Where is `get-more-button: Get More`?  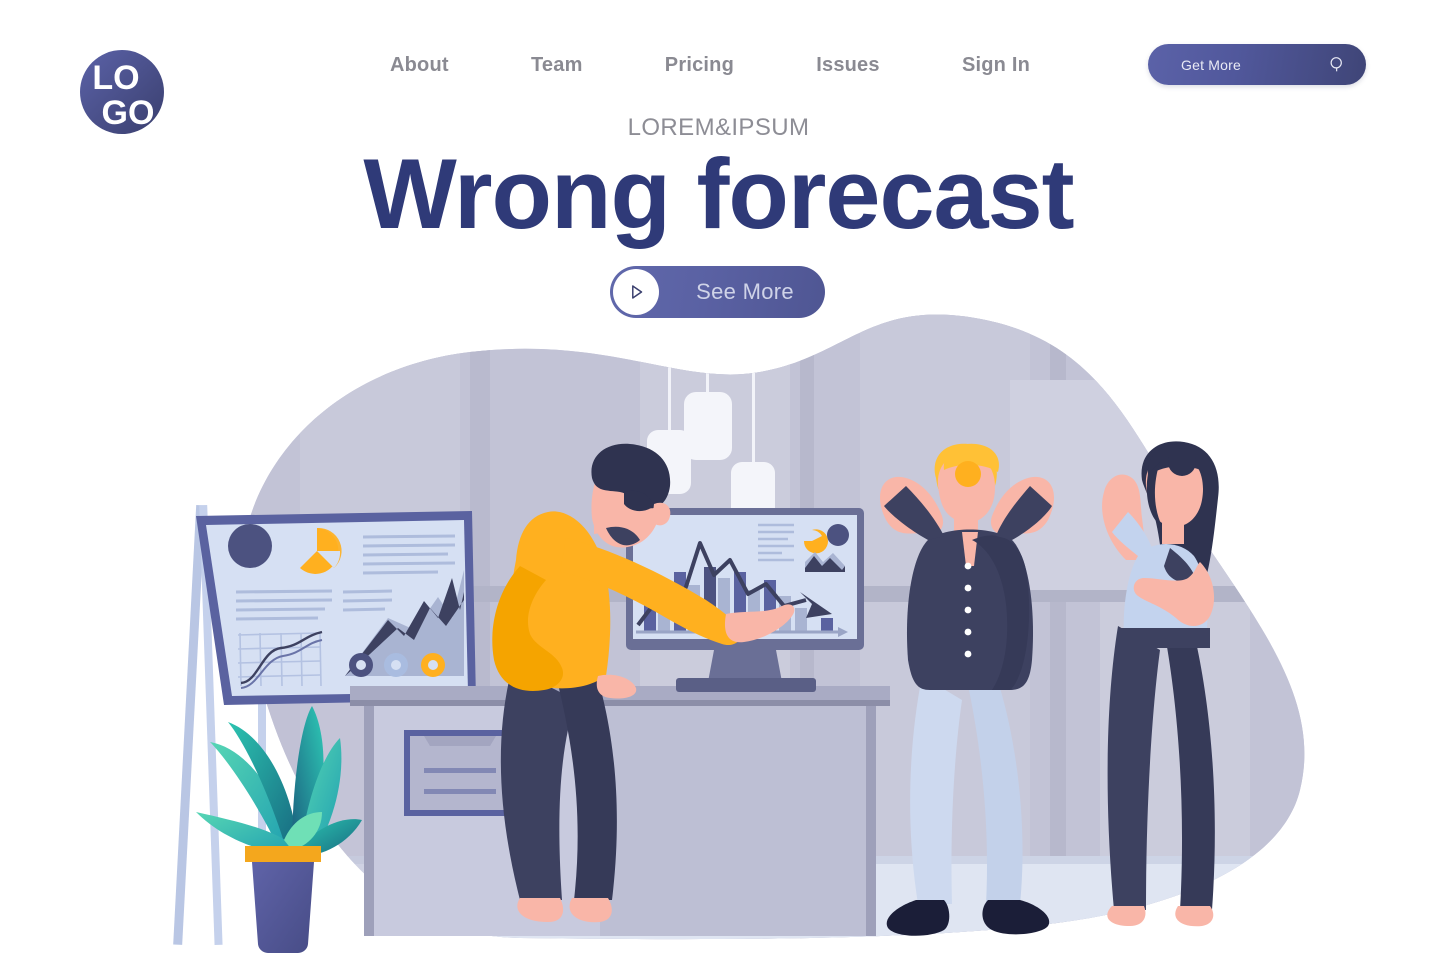 get-more-button: Get More is located at coordinates (1257, 64).